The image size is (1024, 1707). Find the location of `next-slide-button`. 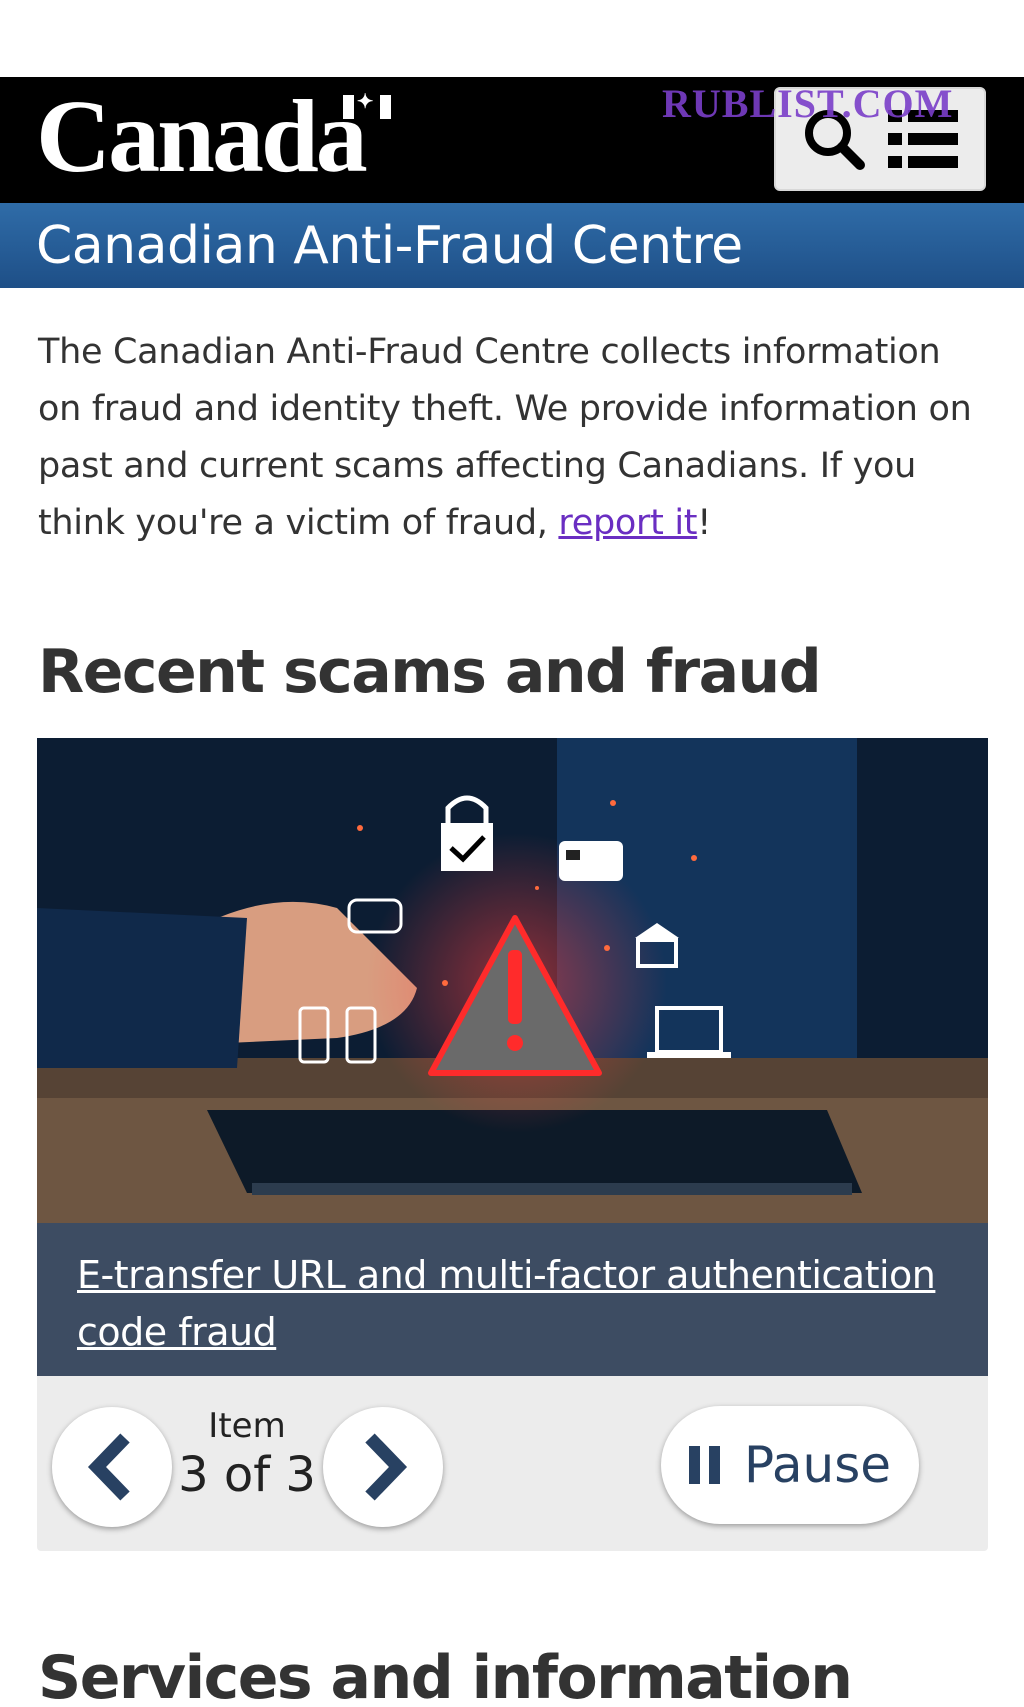

next-slide-button is located at coordinates (383, 1467).